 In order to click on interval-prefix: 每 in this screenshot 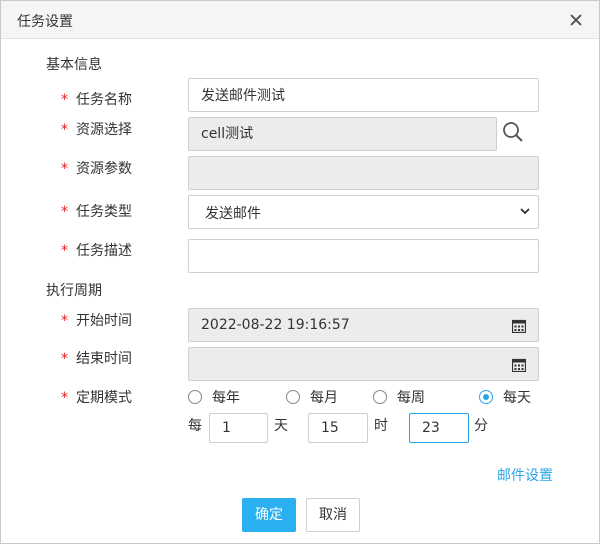, I will do `click(195, 426)`.